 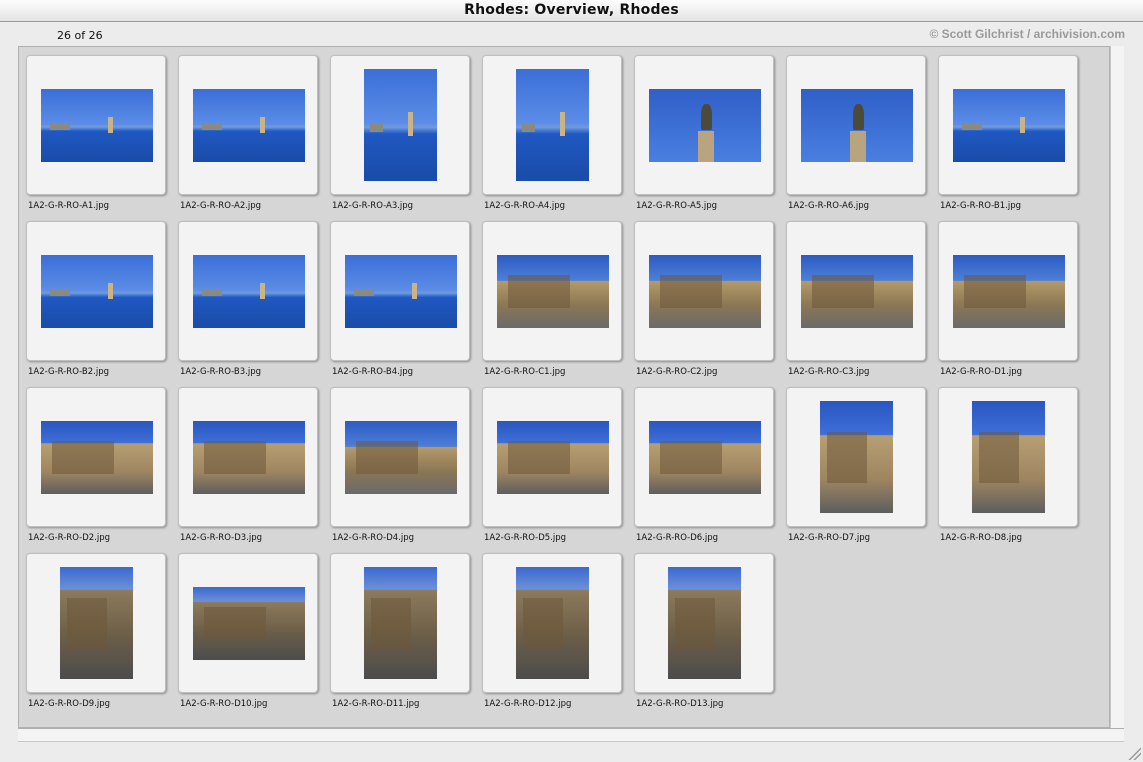 What do you see at coordinates (80, 35) in the screenshot?
I see `image-count: 26 of 26` at bounding box center [80, 35].